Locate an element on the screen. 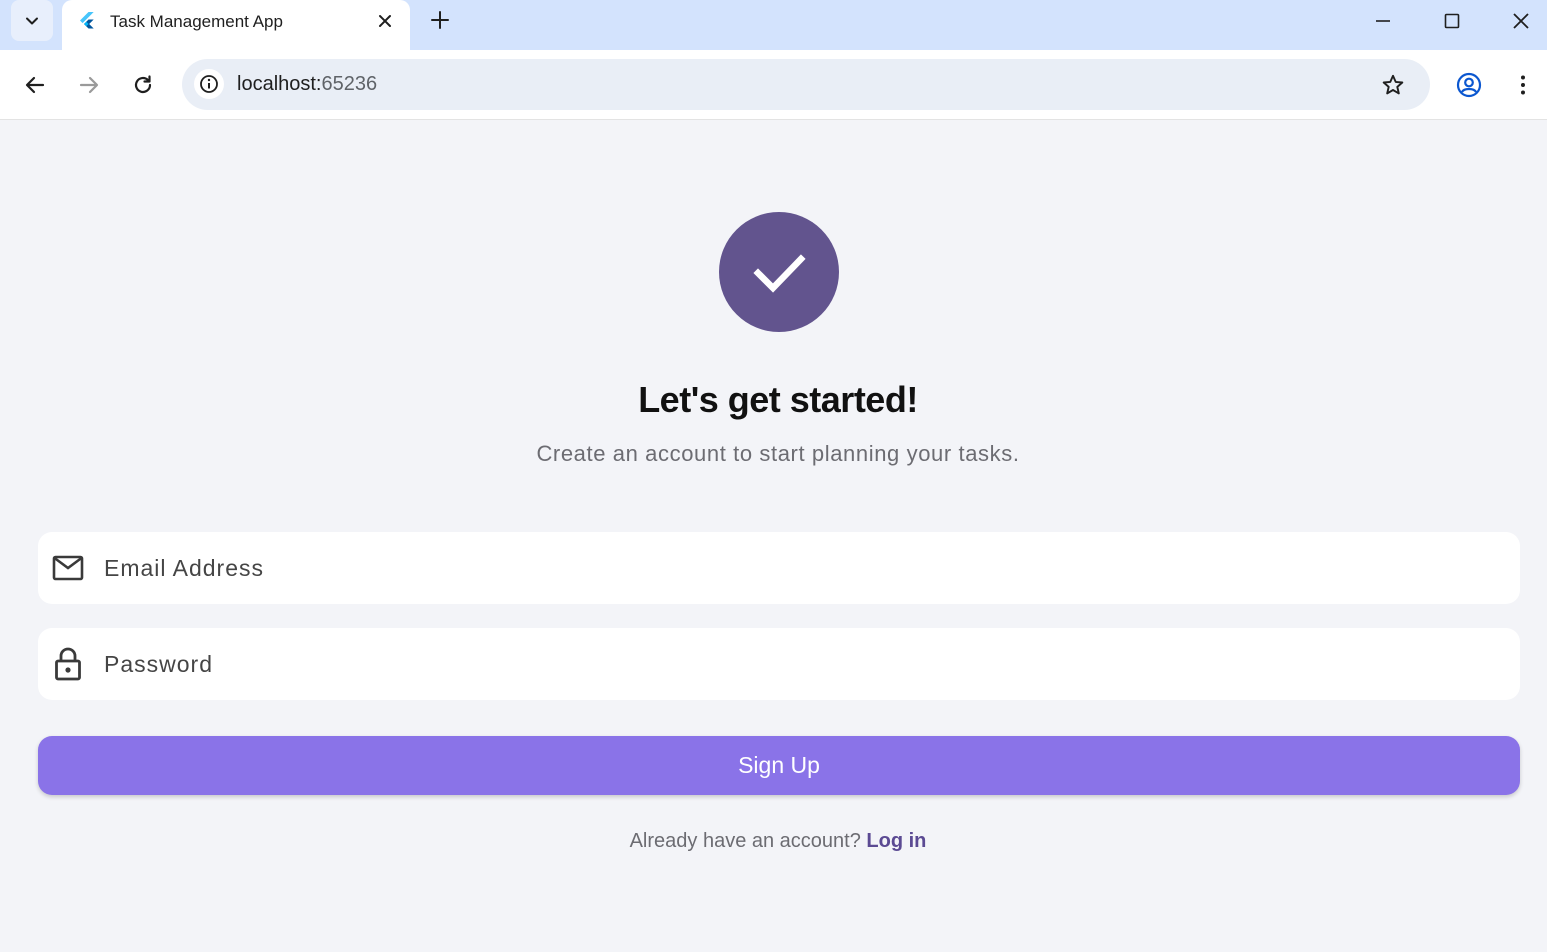 Image resolution: width=1547 pixels, height=952 pixels. maximize-button is located at coordinates (1452, 21).